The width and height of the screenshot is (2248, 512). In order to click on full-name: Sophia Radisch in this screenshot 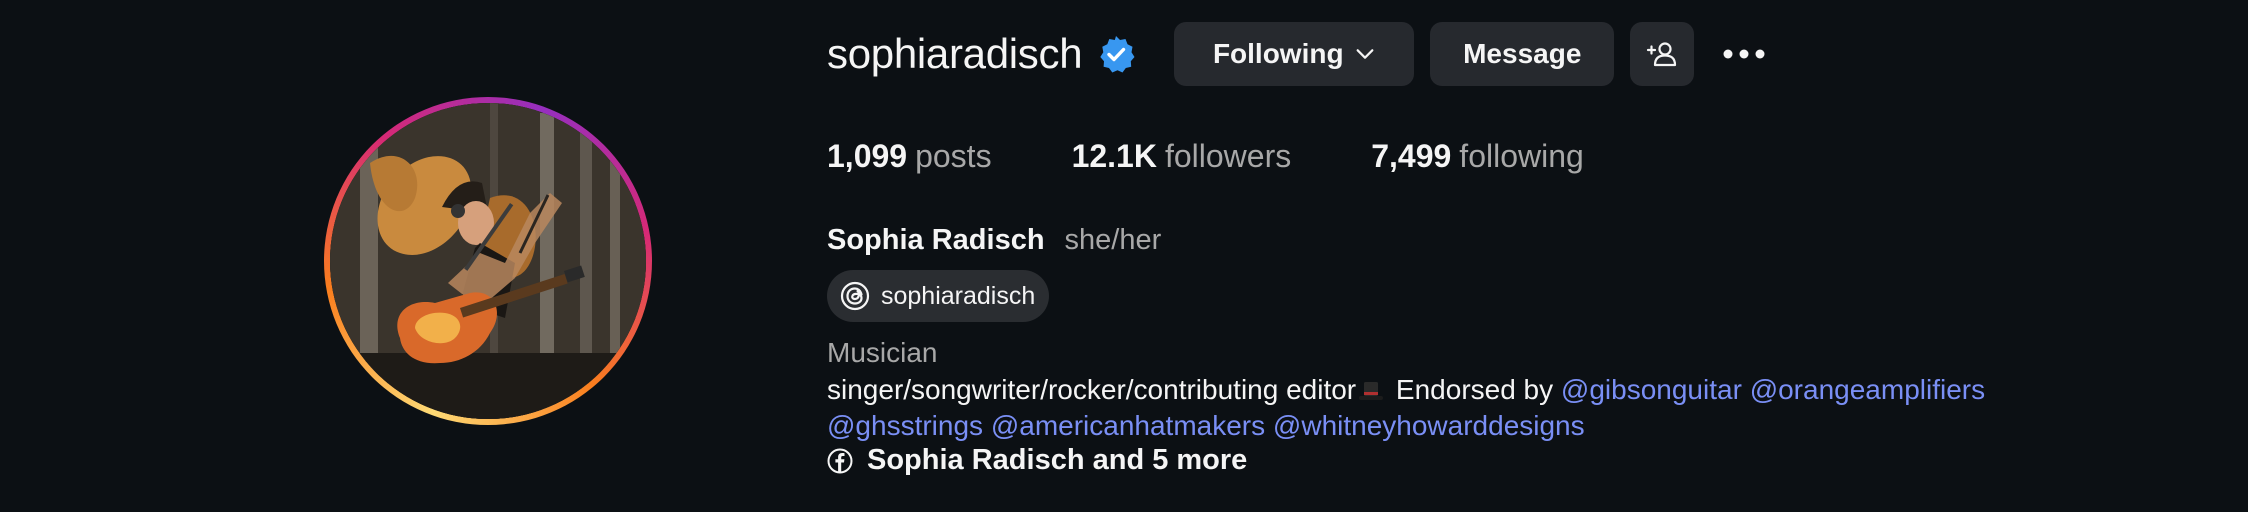, I will do `click(936, 240)`.